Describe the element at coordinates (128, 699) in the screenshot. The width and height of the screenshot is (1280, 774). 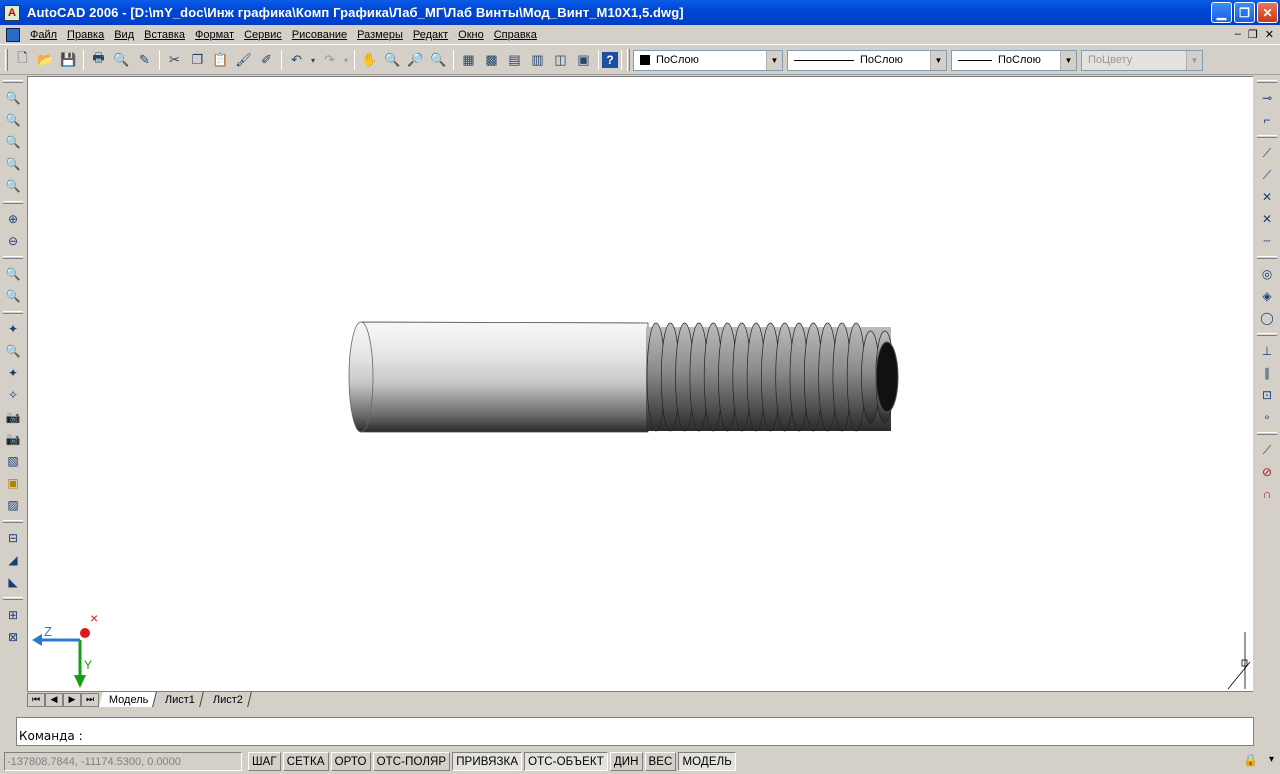
I see `tab-model: Модель` at that location.